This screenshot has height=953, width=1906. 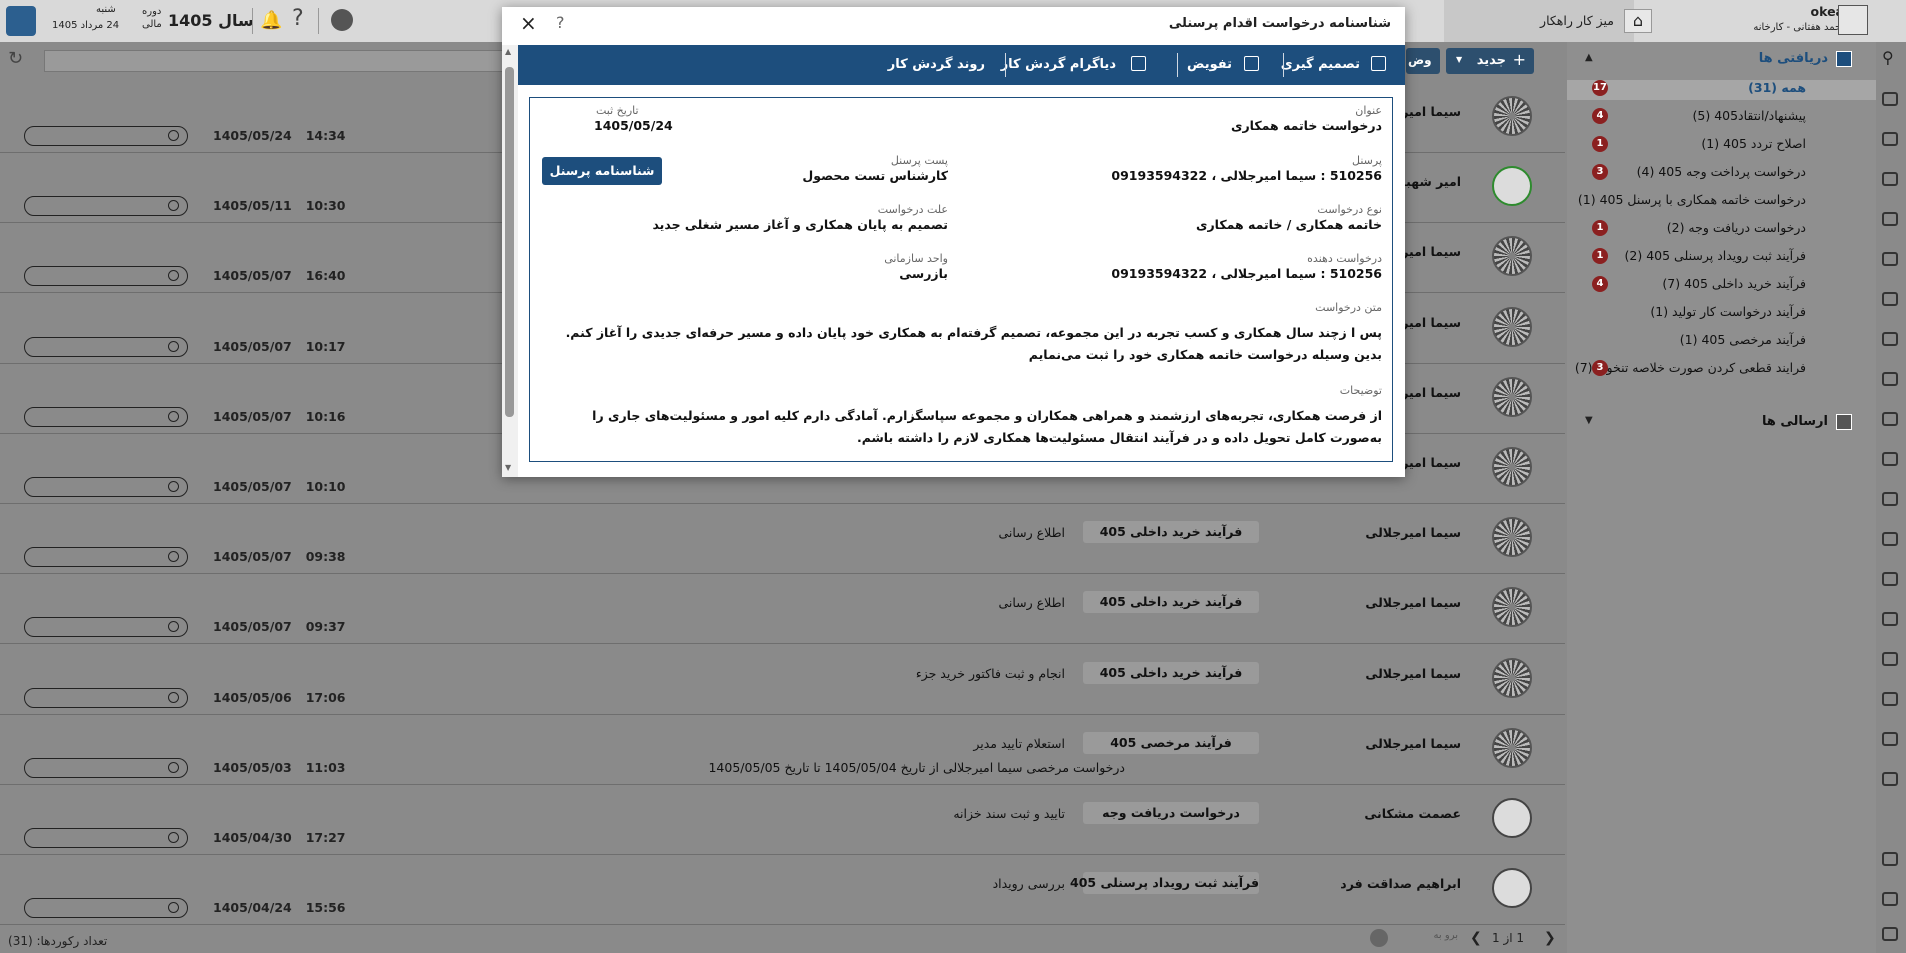 What do you see at coordinates (298, 18) in the screenshot?
I see `help-icon: ?` at bounding box center [298, 18].